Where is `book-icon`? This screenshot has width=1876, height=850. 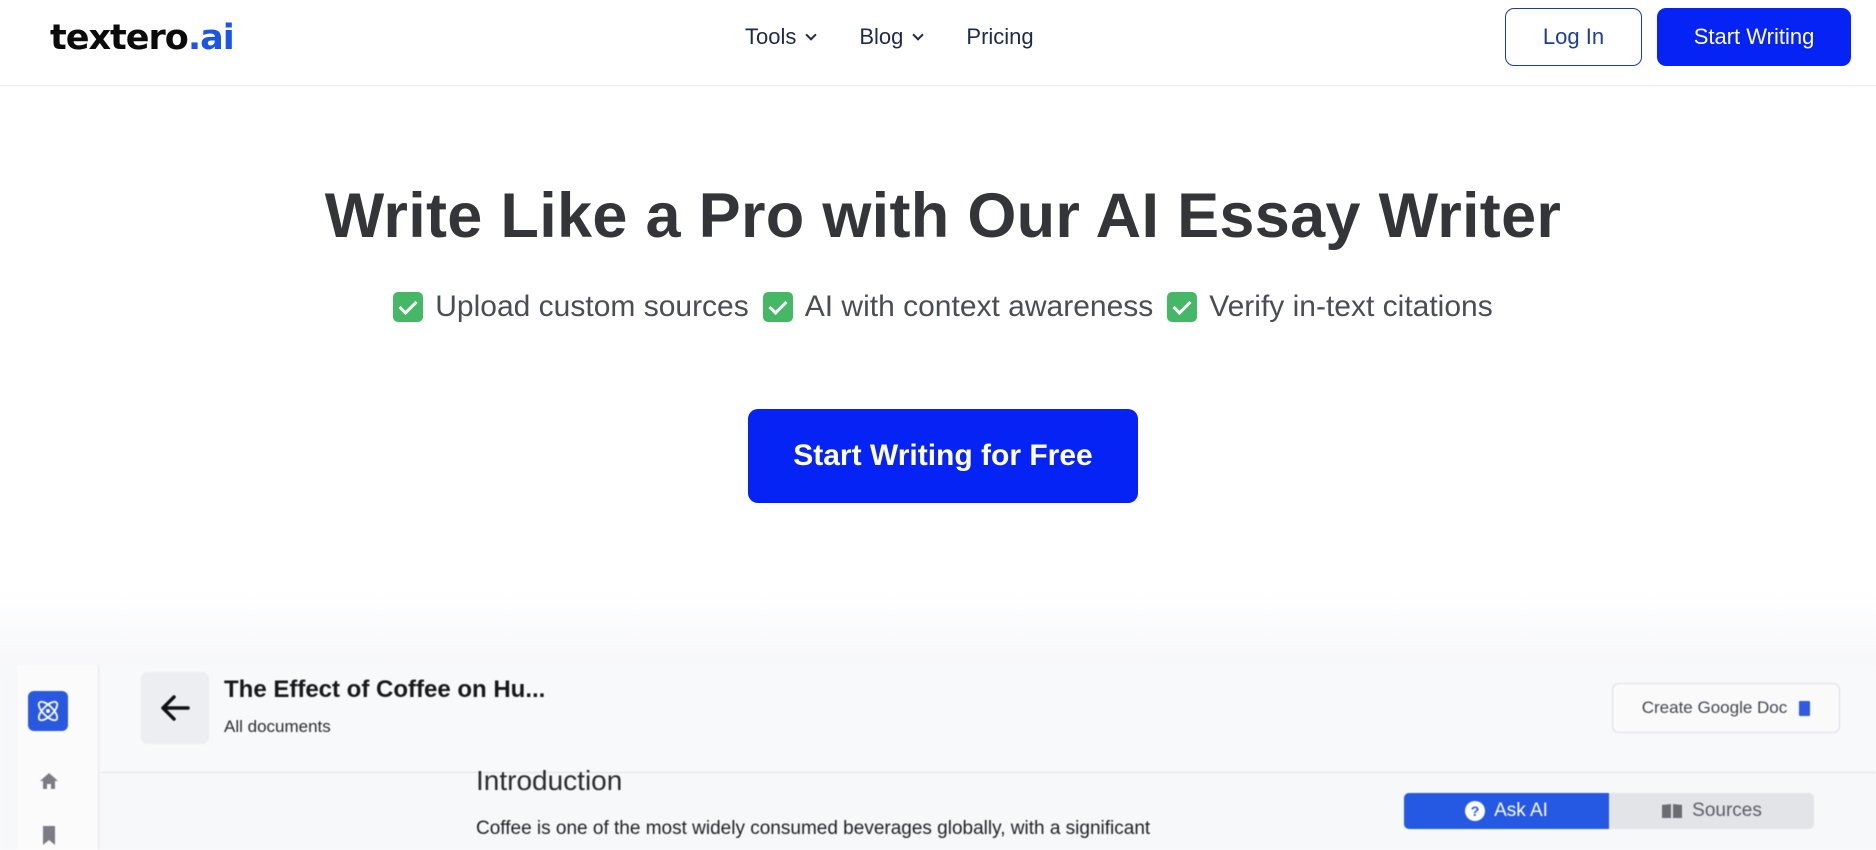
book-icon is located at coordinates (1672, 811).